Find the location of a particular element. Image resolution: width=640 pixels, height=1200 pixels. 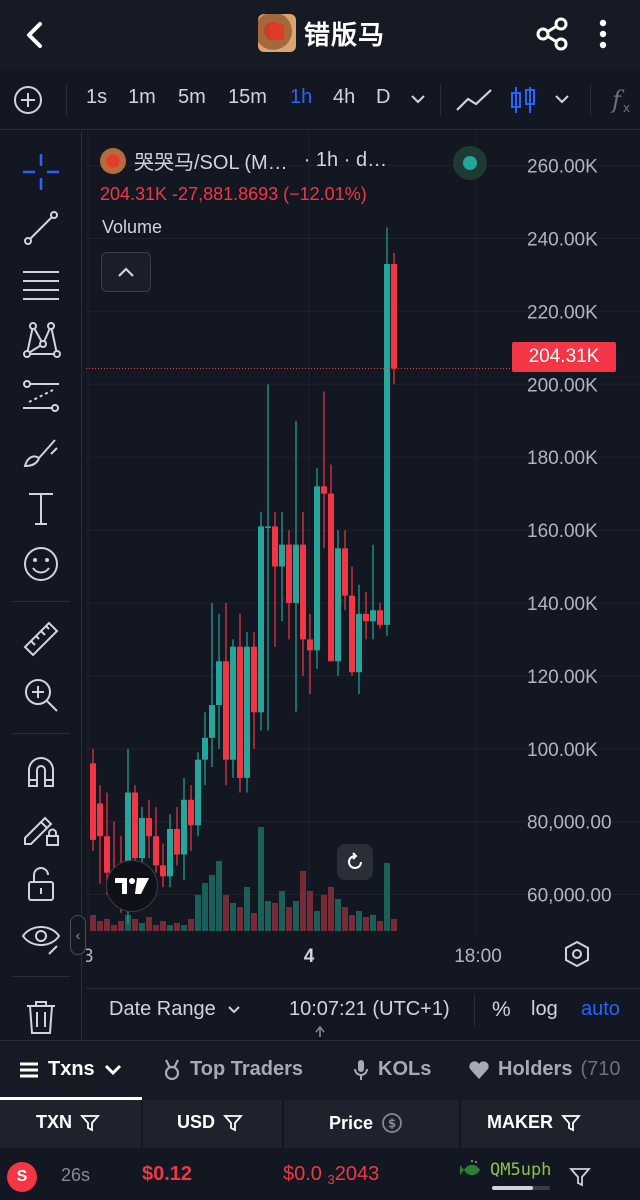

magnet-tool is located at coordinates (41, 772).